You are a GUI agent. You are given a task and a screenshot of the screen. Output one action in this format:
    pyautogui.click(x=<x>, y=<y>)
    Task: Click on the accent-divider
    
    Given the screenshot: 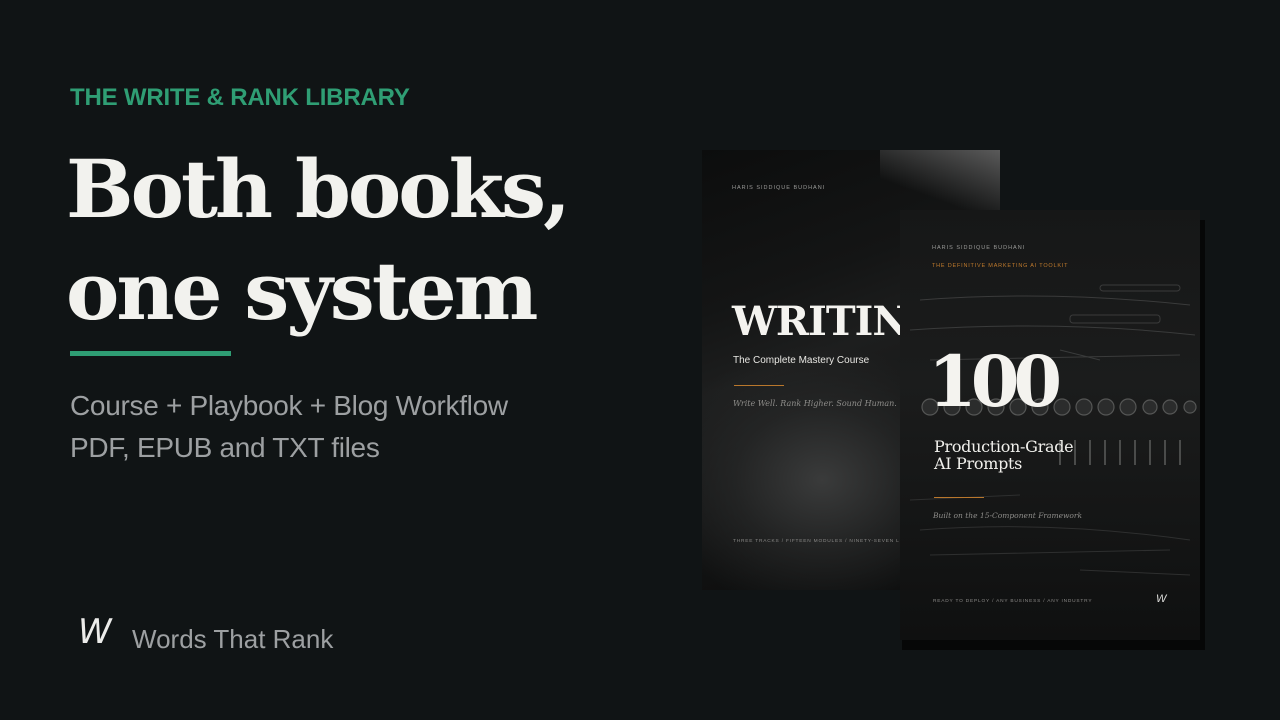 What is the action you would take?
    pyautogui.click(x=150, y=353)
    